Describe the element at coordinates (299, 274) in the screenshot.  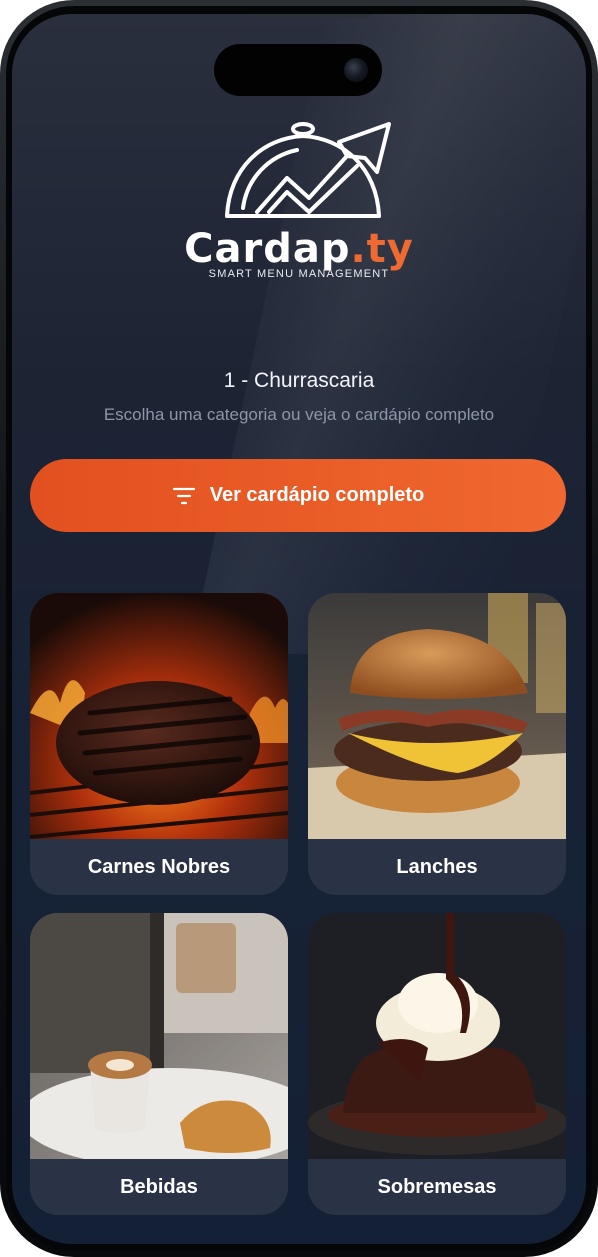
I see `logo-tagline: SMART MENU MANAGEMENT` at that location.